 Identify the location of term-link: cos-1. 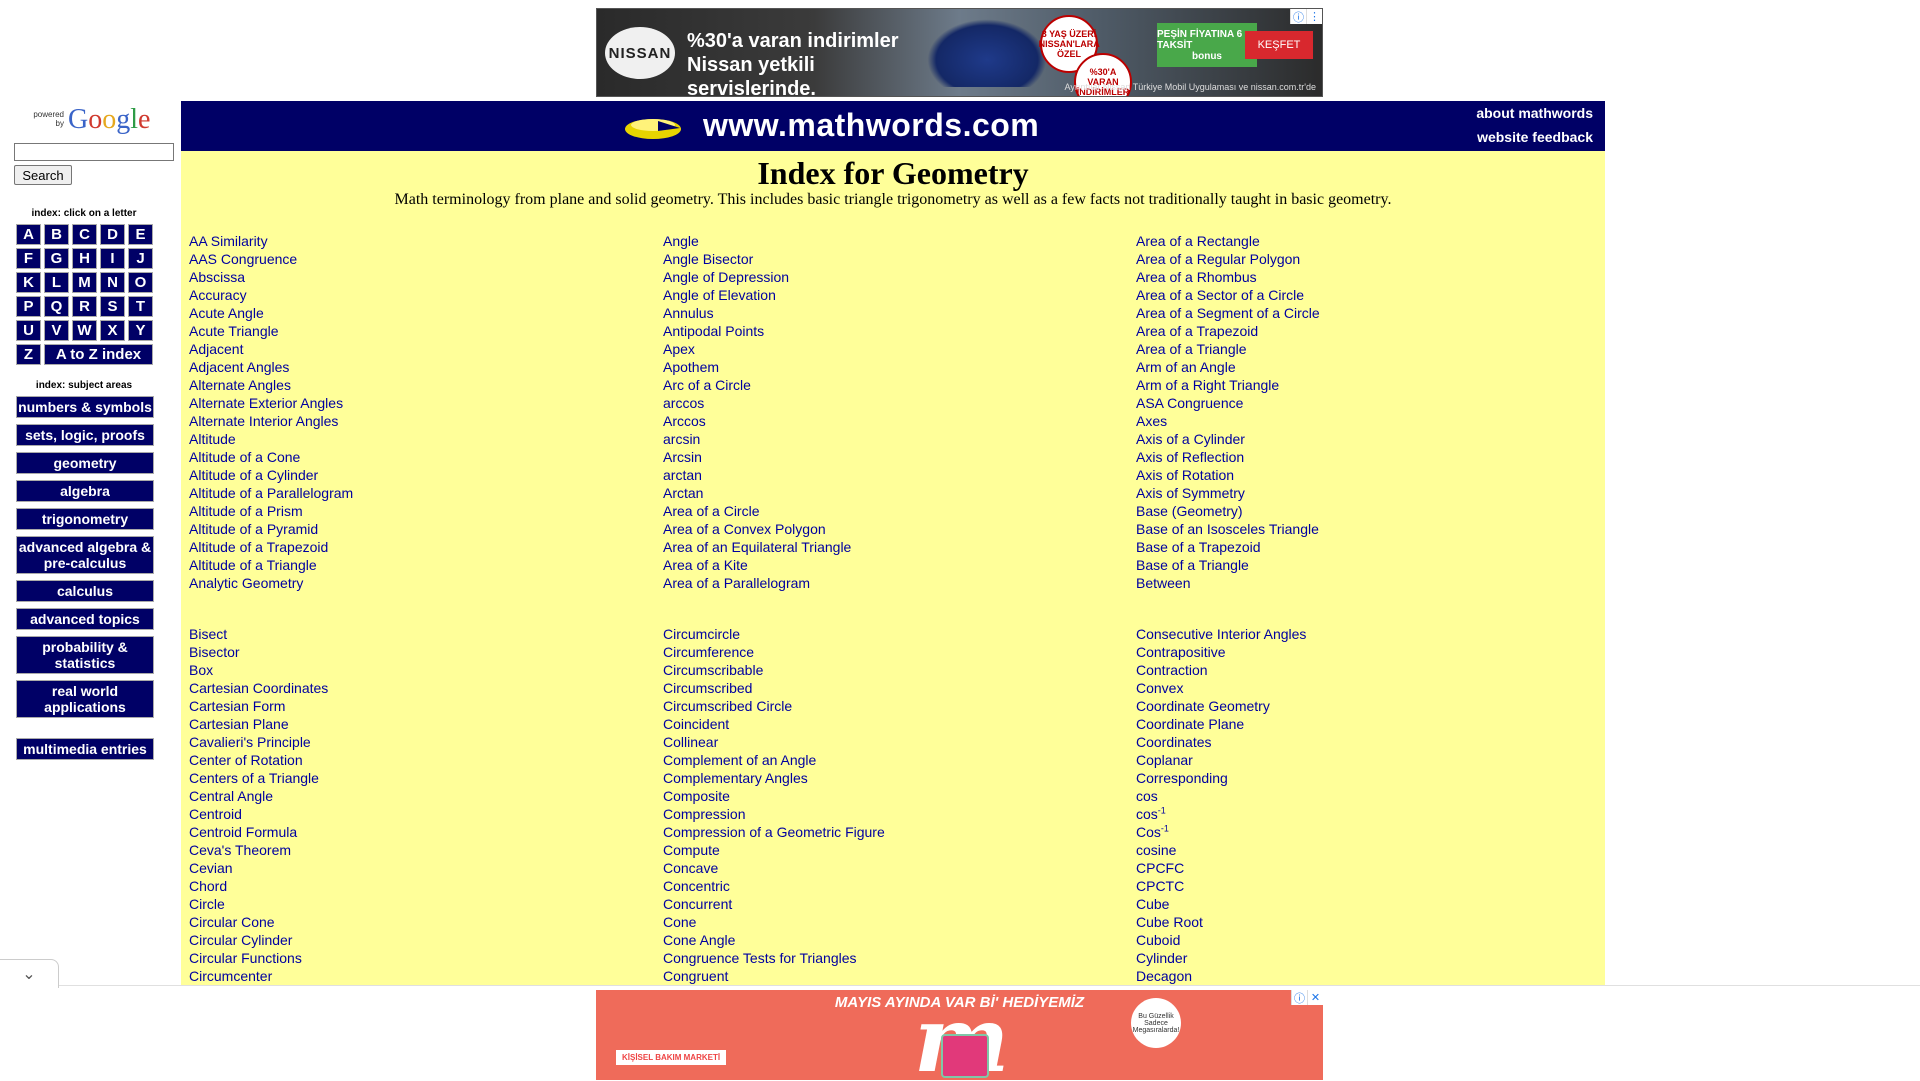
(1356, 814).